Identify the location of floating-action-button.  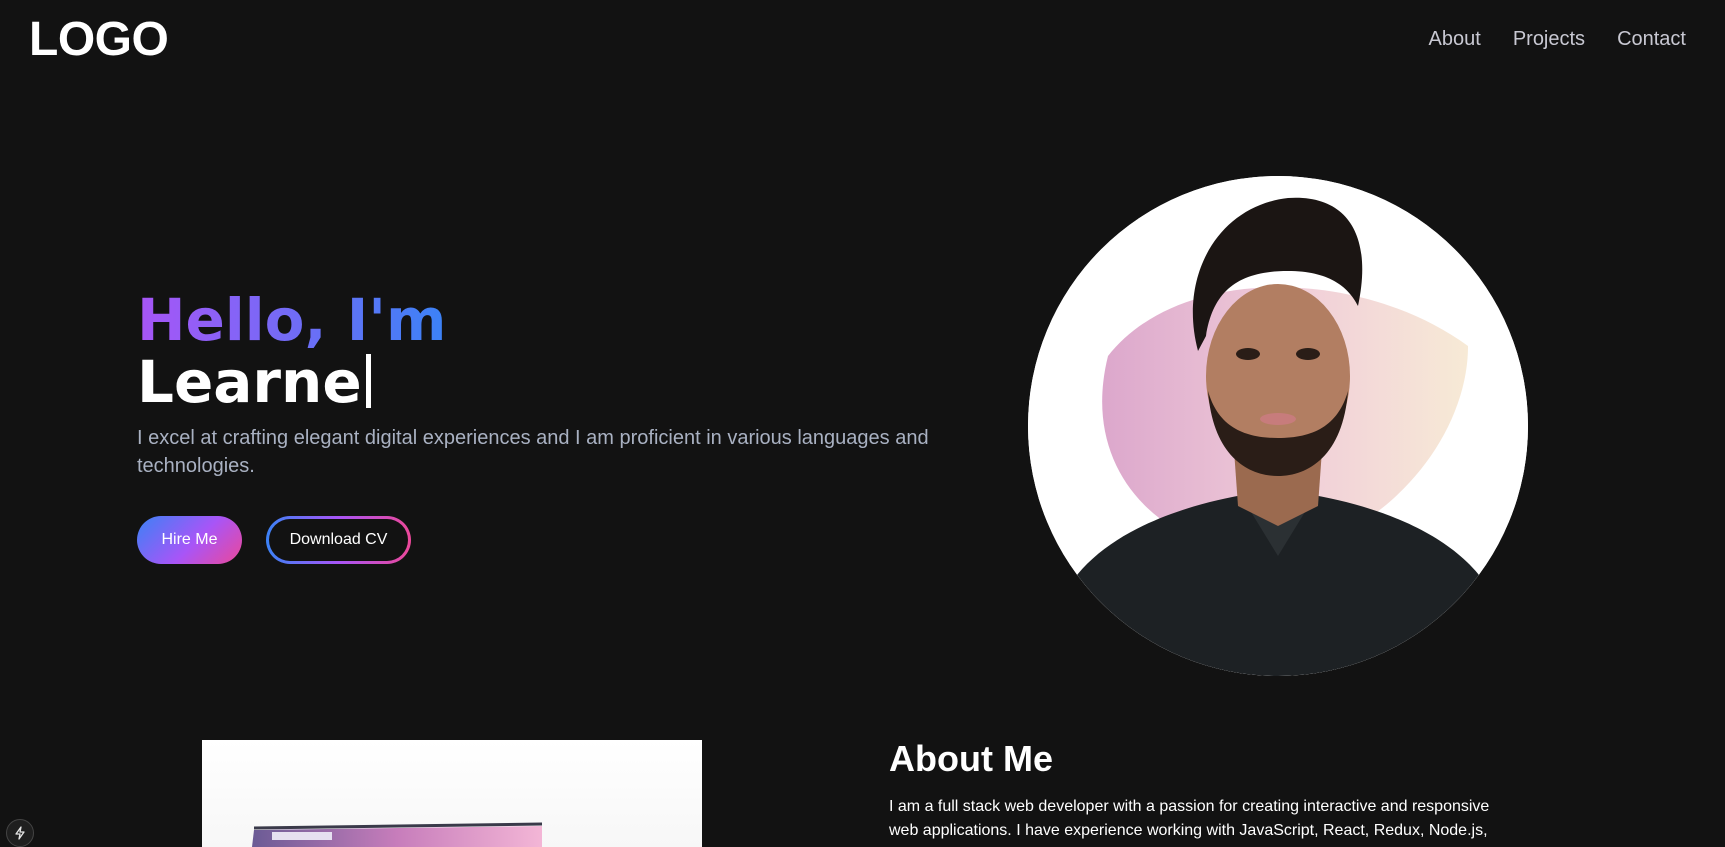
(20, 833).